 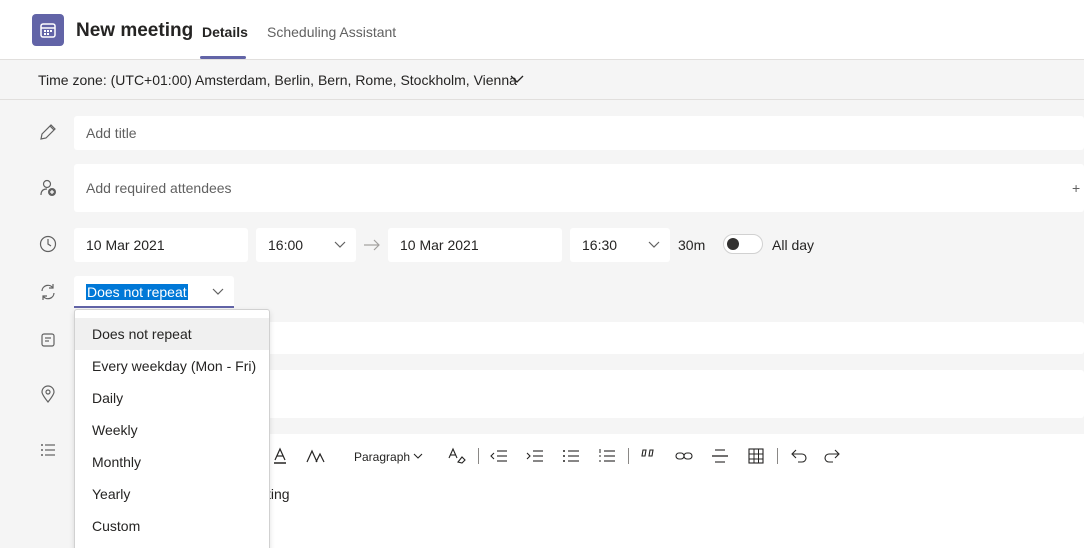 What do you see at coordinates (439, 245) in the screenshot?
I see `end-date-value: 10 Mar 2021` at bounding box center [439, 245].